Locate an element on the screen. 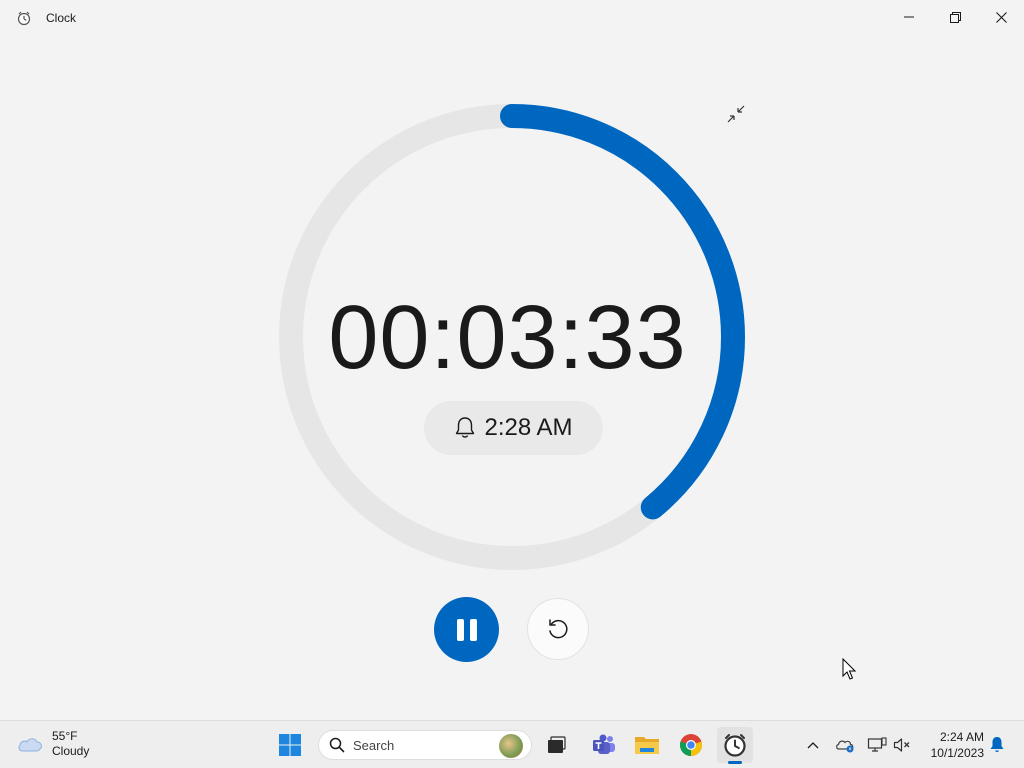  clock-time: 2:24 AM is located at coordinates (961, 737).